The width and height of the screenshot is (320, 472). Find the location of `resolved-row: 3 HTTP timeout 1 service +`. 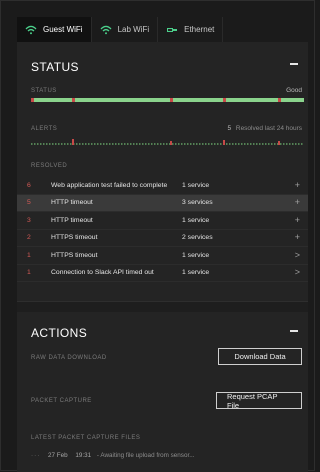

resolved-row: 3 HTTP timeout 1 service + is located at coordinates (162, 221).